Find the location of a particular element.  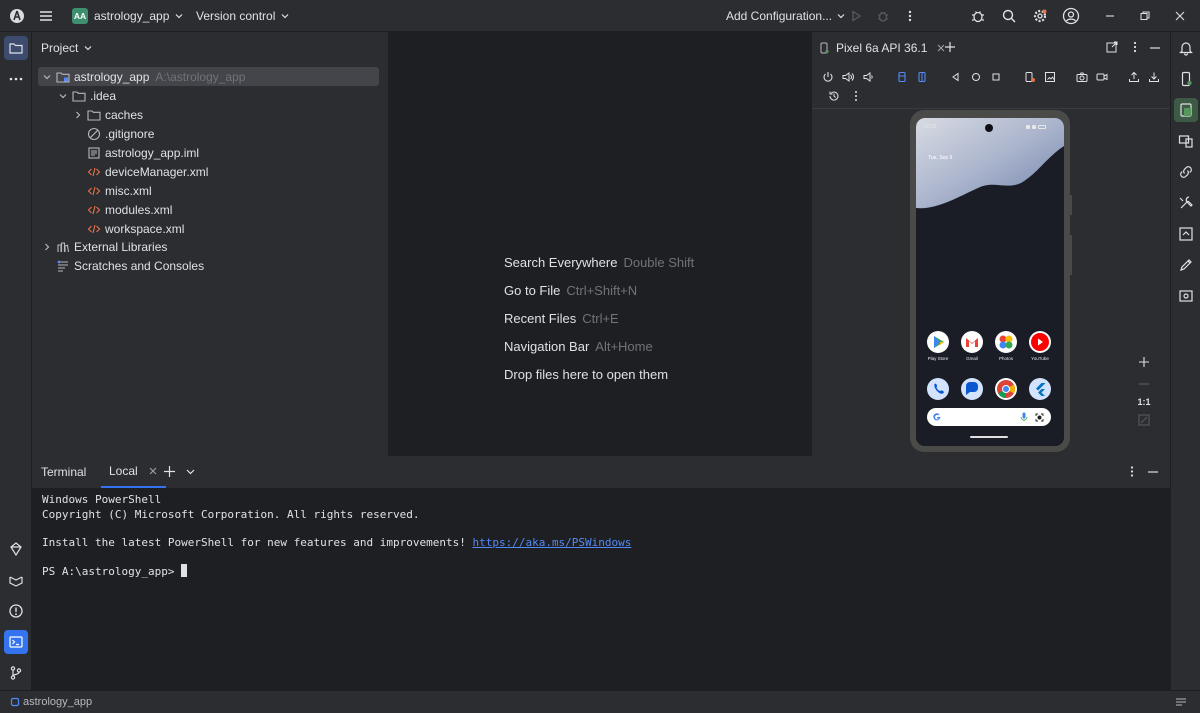

hint-navigation-bar: Navigation Bar Alt+Home is located at coordinates (578, 346).